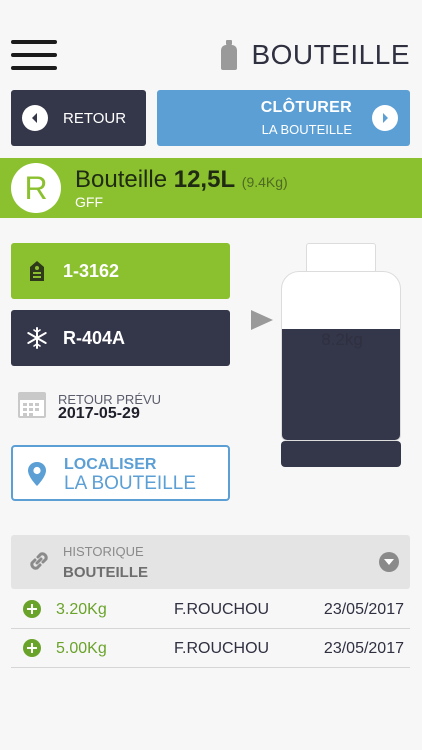 The width and height of the screenshot is (422, 750). Describe the element at coordinates (204, 179) in the screenshot. I see `bottle-capacity: 12,5L` at that location.